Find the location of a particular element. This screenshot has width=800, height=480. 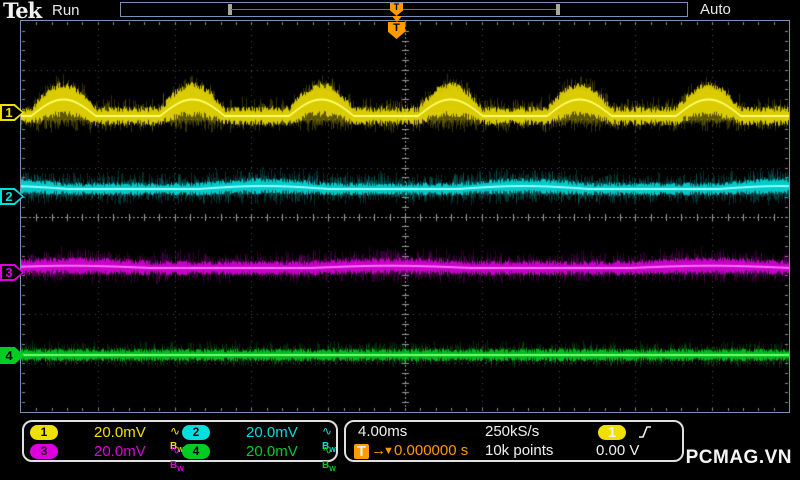

timebase-scale: 4.00ms is located at coordinates (383, 431).